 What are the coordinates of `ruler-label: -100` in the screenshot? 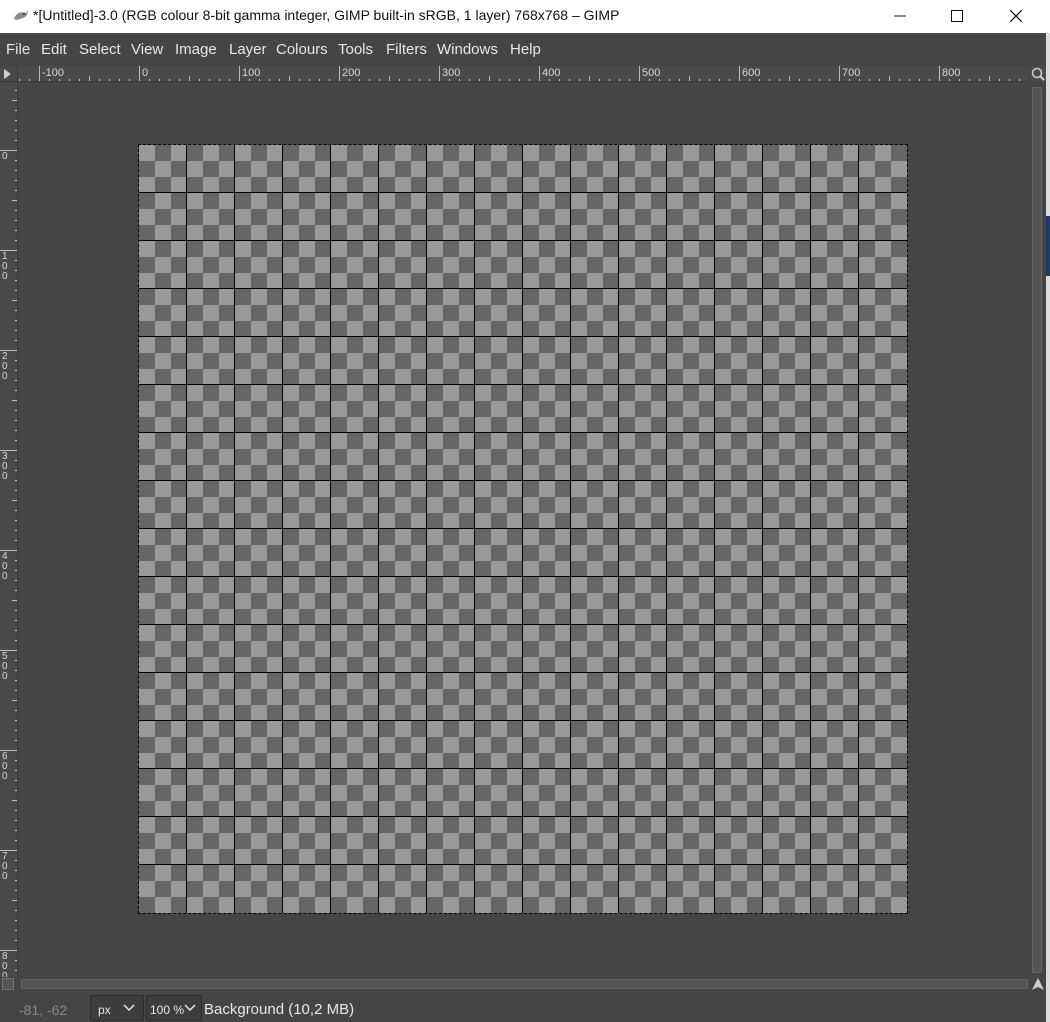 It's located at (53, 73).